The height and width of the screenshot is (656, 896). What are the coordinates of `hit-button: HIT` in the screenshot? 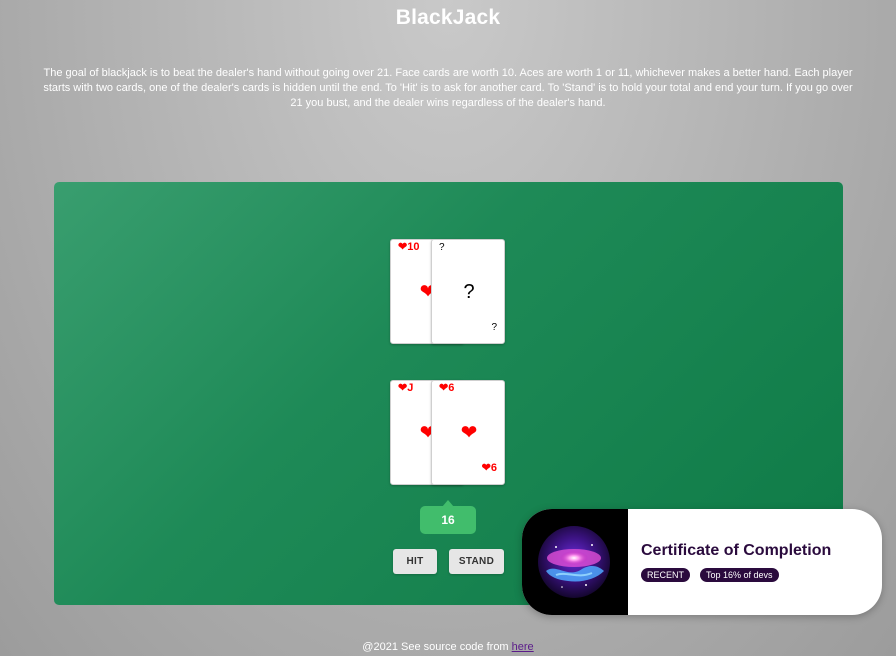 It's located at (415, 561).